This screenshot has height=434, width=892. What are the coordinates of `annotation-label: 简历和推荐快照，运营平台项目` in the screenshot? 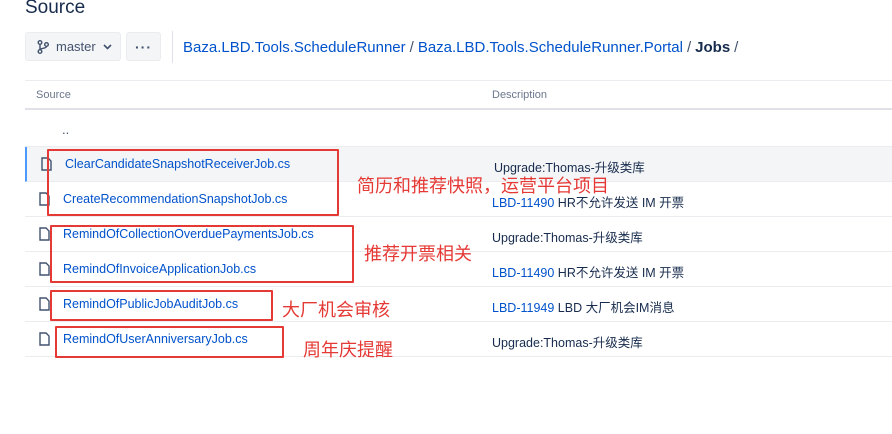 It's located at (483, 186).